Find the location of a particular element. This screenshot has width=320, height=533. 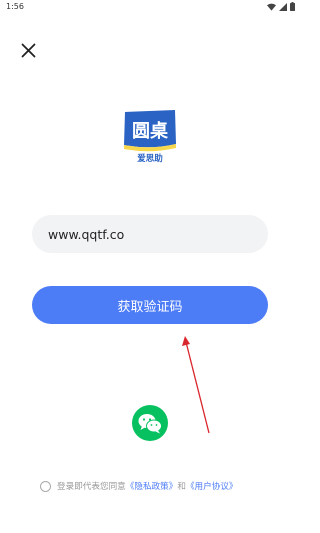

status-bar: 1:56 is located at coordinates (150, 7).